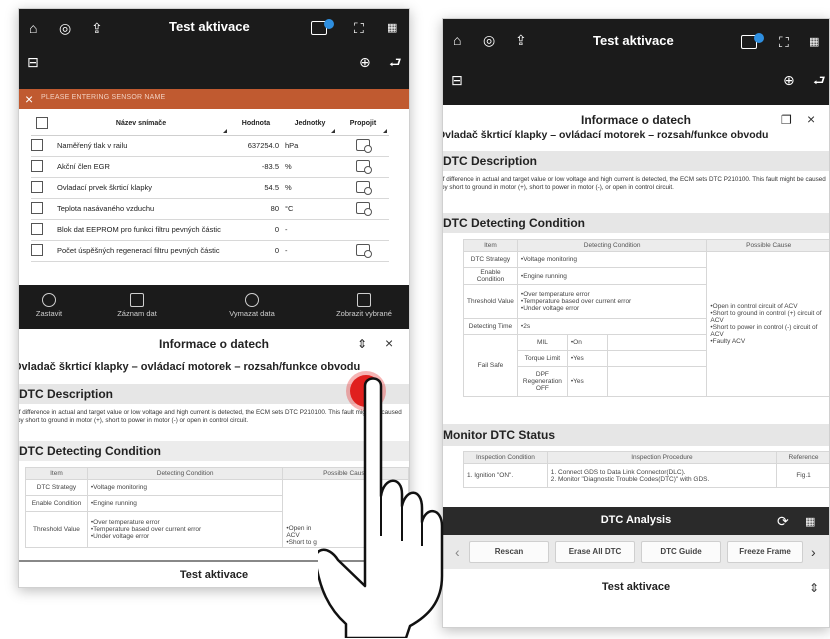 This screenshot has width=830, height=639. I want to click on monitor-head-procedure: Inspection Procedure, so click(662, 457).